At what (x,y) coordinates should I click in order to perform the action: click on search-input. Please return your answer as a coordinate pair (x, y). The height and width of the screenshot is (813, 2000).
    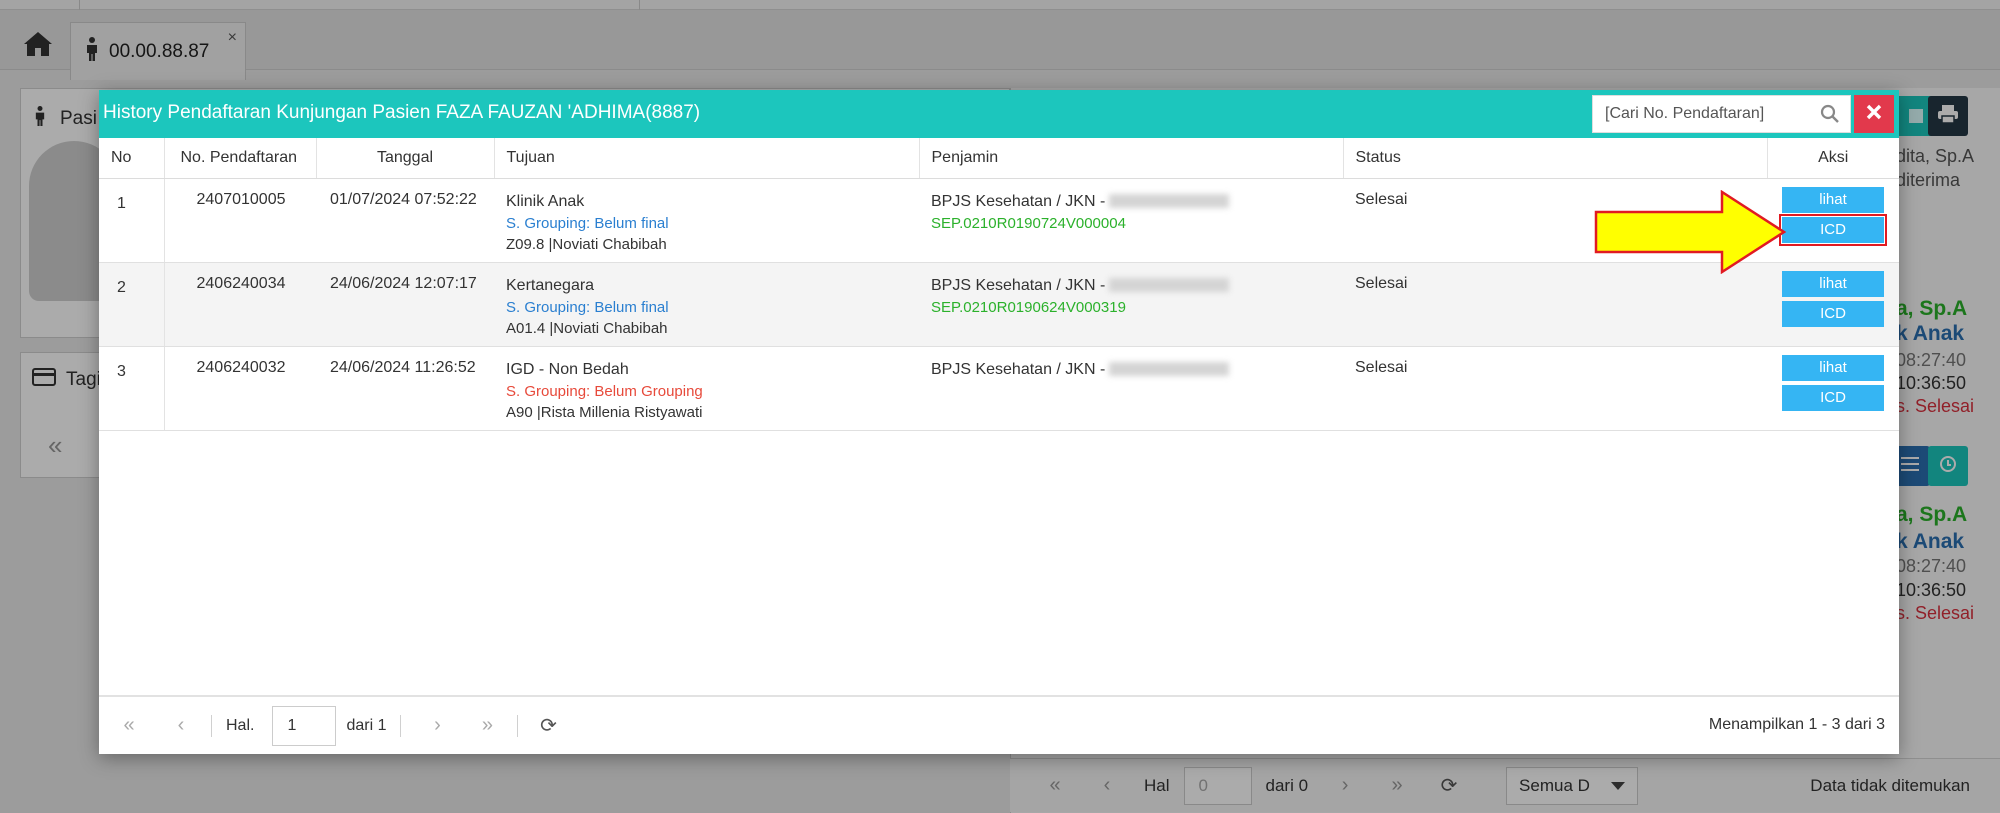
    Looking at the image, I should click on (1700, 114).